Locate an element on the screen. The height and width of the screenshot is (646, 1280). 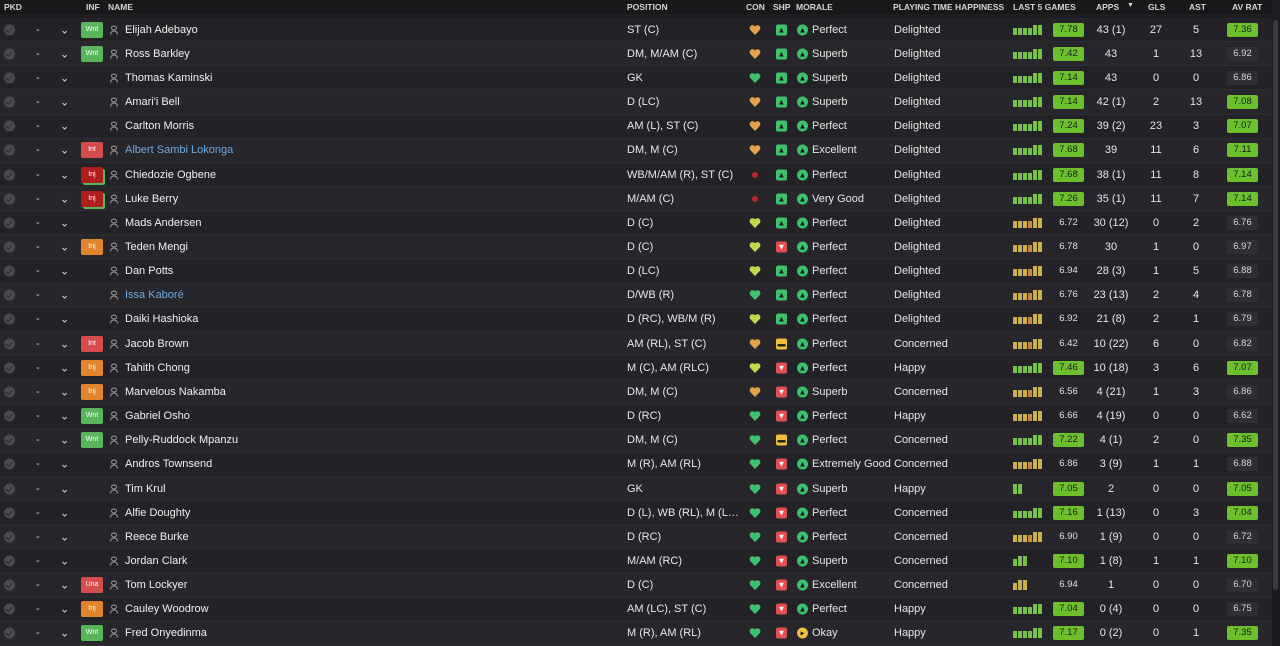
col-apps: APPS is located at coordinates (1107, 7).